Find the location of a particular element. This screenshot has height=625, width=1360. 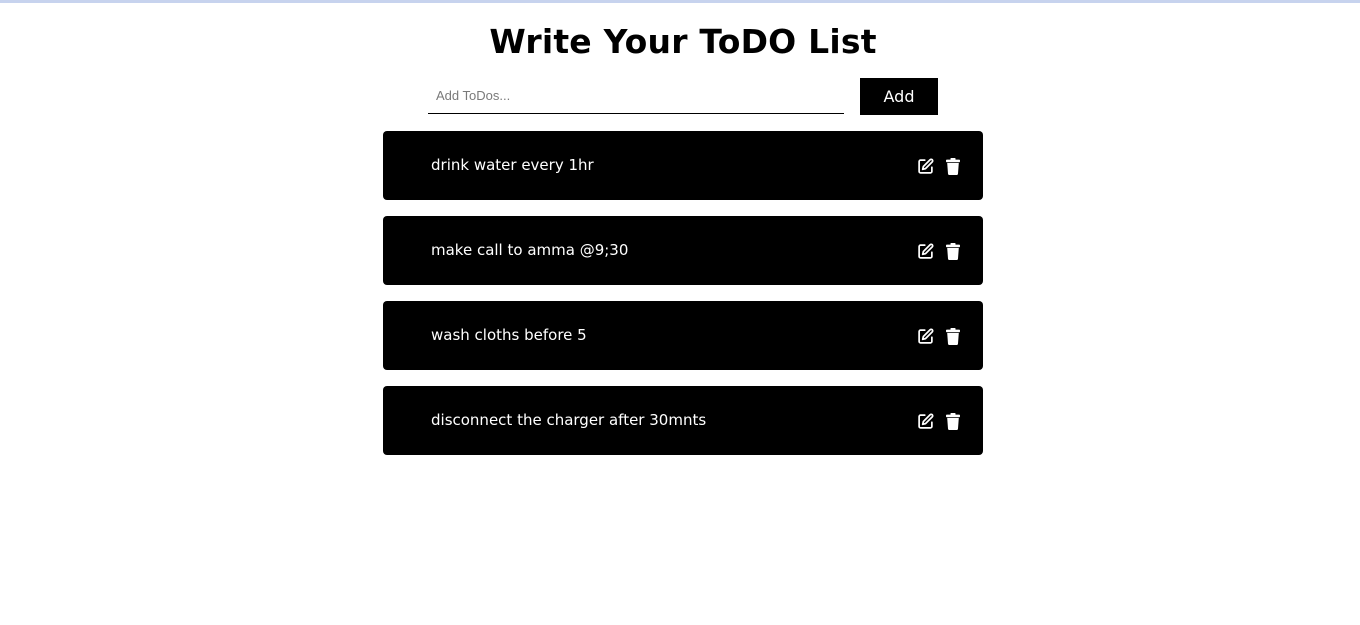

browser-top-border is located at coordinates (680, 1).